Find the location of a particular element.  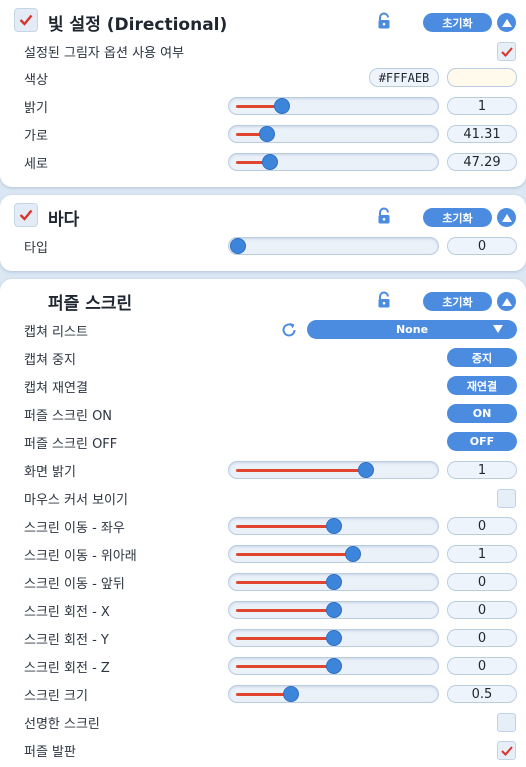

floor-panel-header: 바다 초기화 is located at coordinates (263, 214).